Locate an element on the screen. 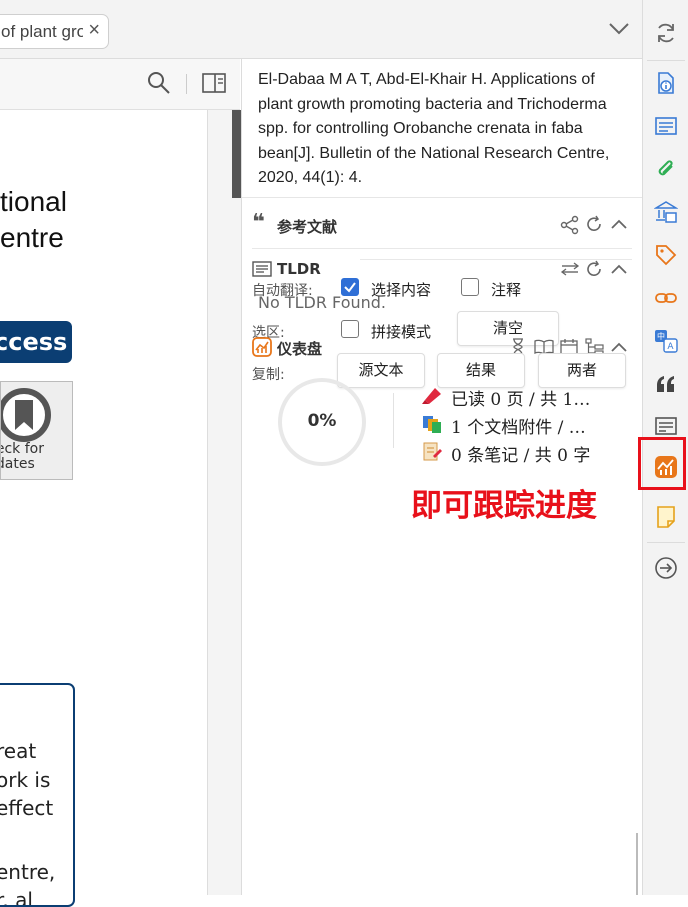 The image size is (688, 907). share-icon is located at coordinates (570, 225).